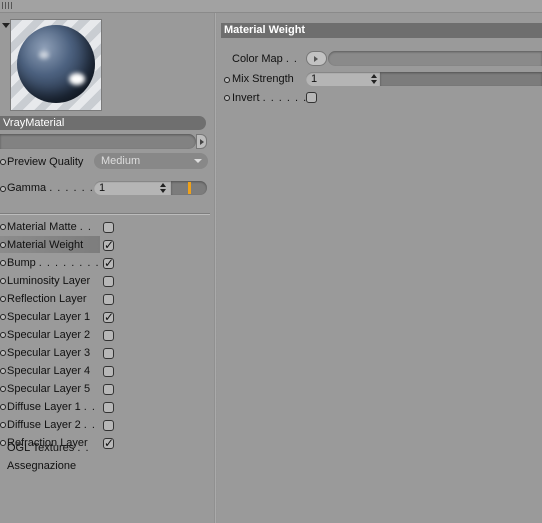  Describe the element at coordinates (435, 58) in the screenshot. I see `color-map-texture-field` at that location.